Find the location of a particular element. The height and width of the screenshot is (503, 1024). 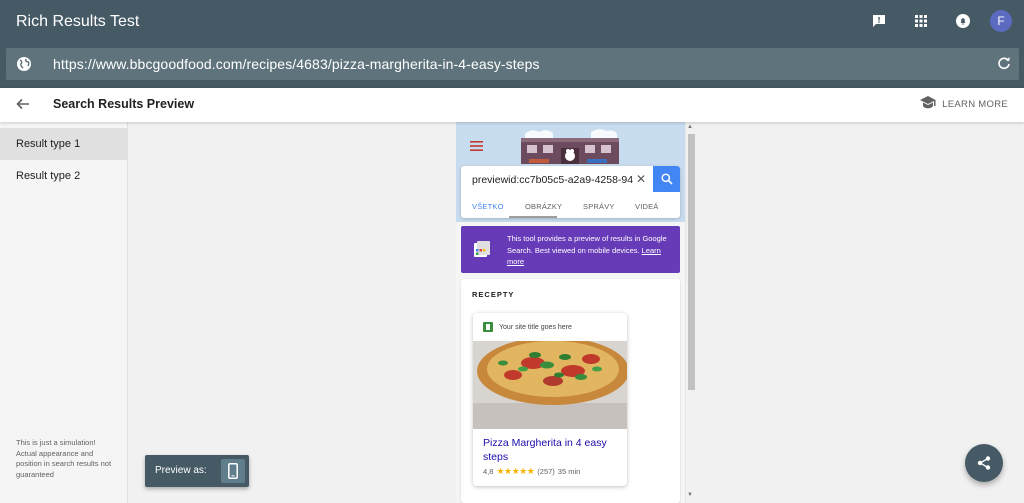

share-icon is located at coordinates (984, 463).